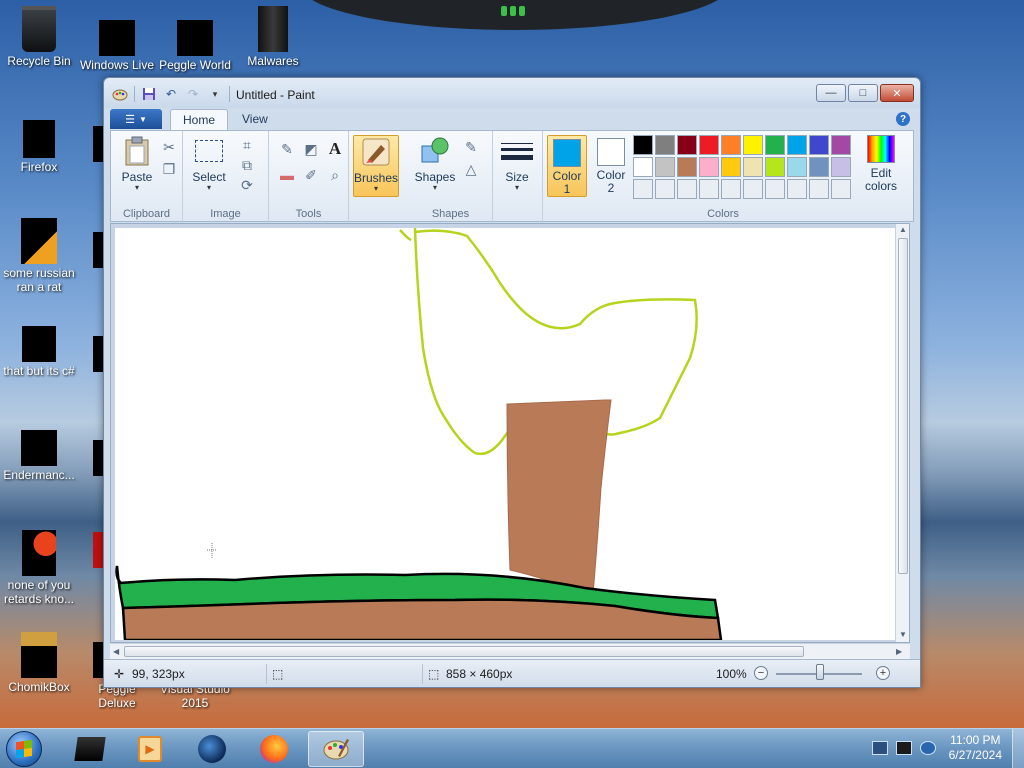 The height and width of the screenshot is (768, 1024). I want to click on undo-icon: ↶, so click(171, 94).